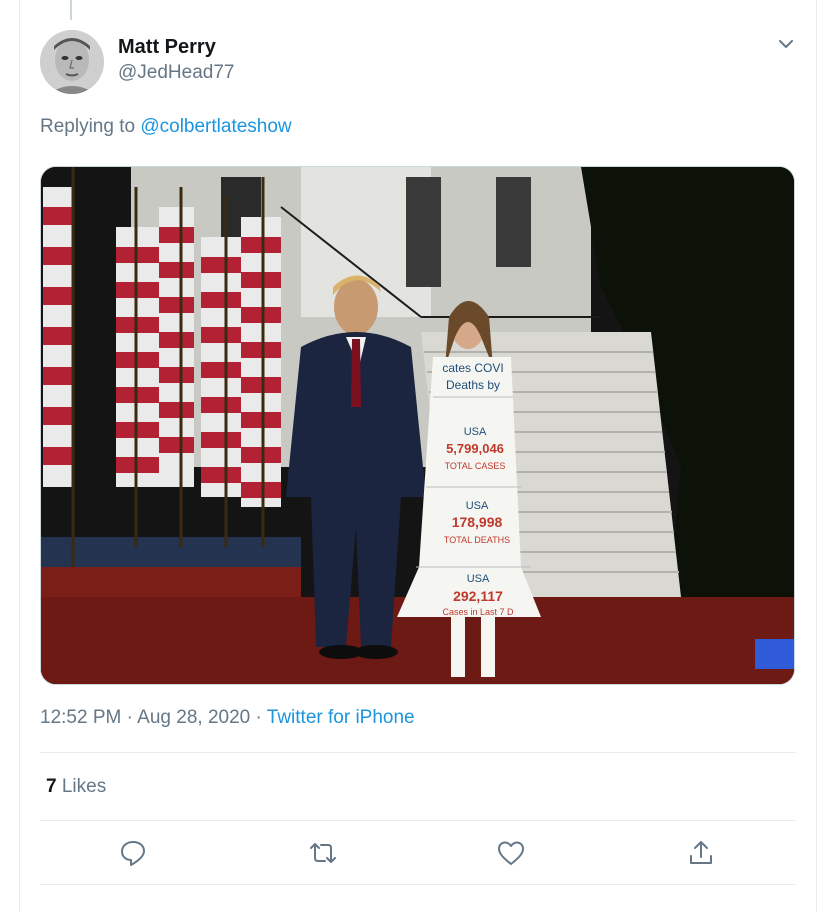  Describe the element at coordinates (478, 596) in the screenshot. I see `dress-line: 292,117` at that location.